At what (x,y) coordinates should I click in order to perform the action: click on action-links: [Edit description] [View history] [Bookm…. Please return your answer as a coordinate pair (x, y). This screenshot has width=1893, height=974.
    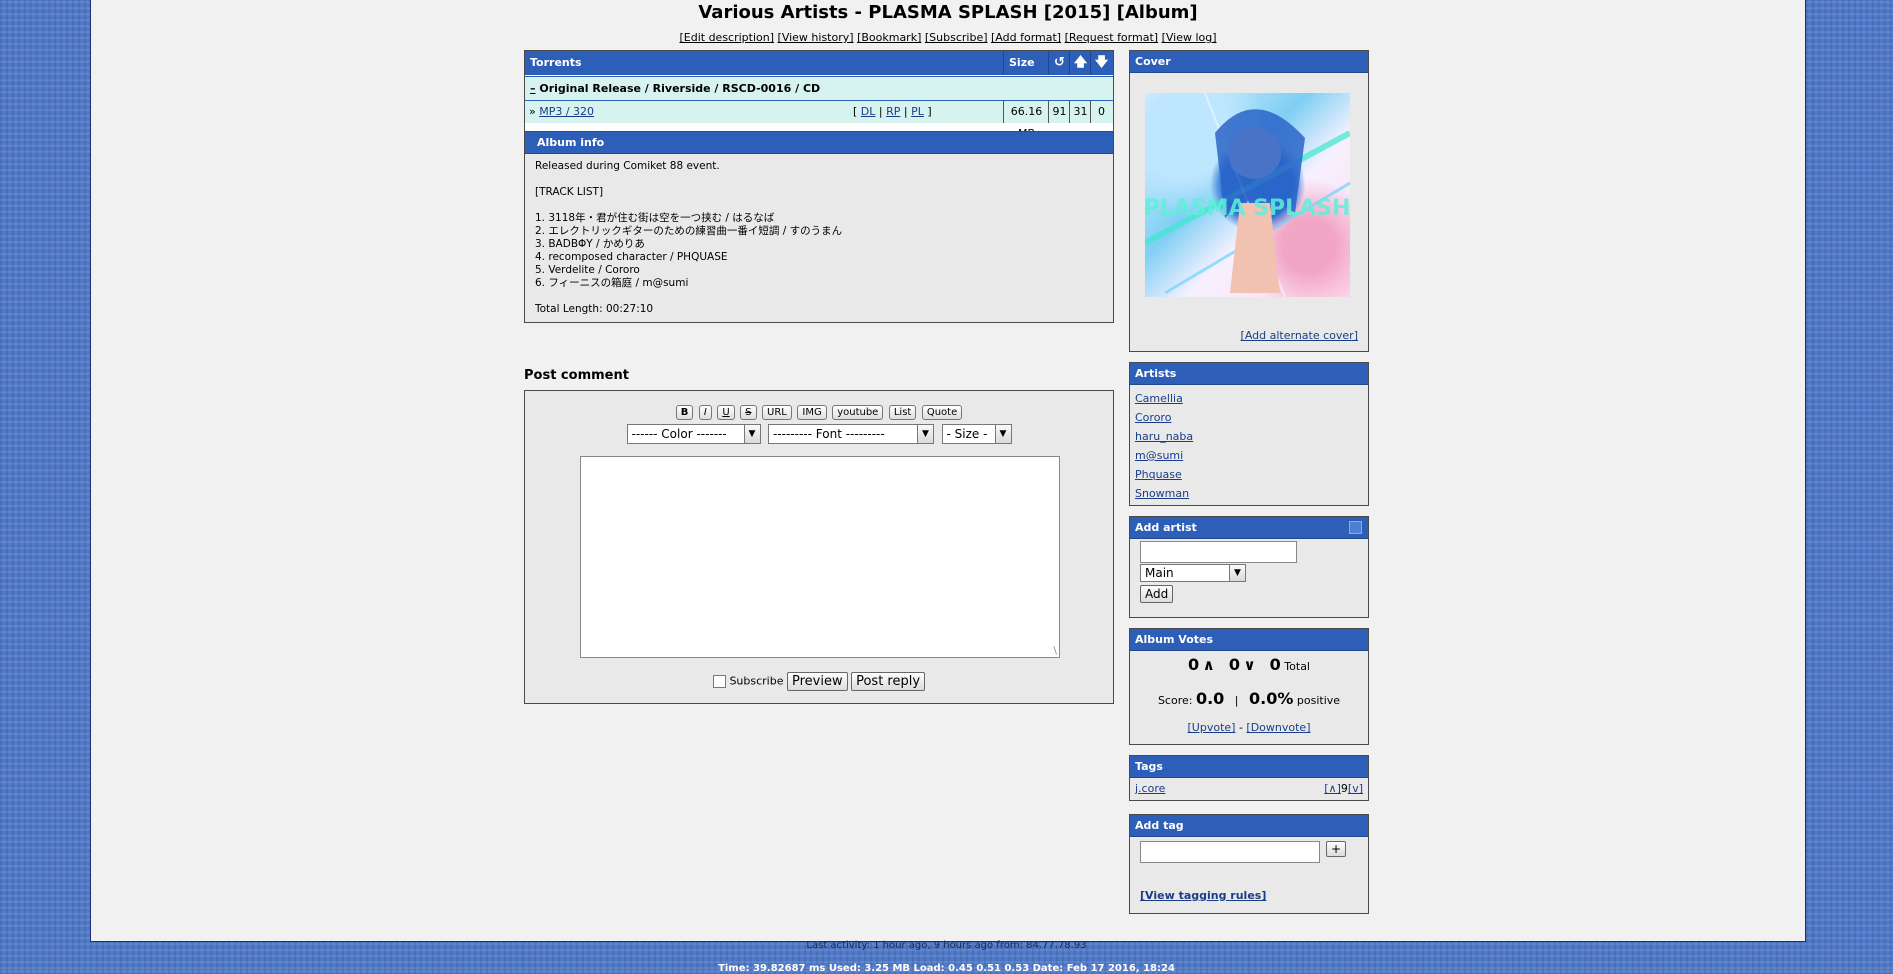
    Looking at the image, I should click on (948, 37).